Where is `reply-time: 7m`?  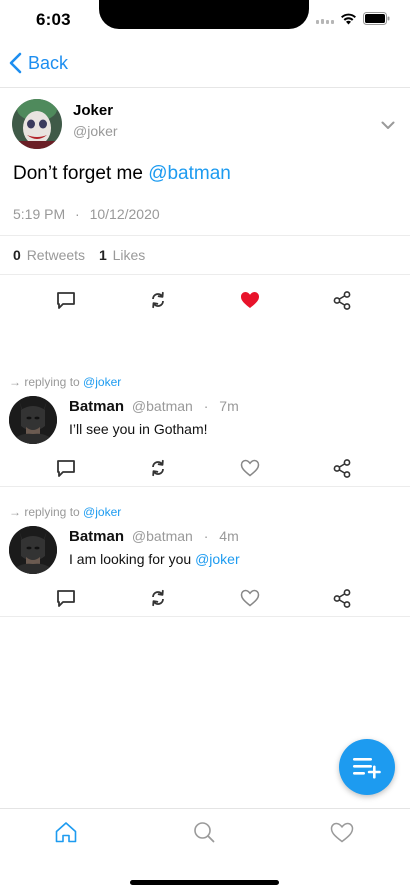 reply-time: 7m is located at coordinates (229, 406).